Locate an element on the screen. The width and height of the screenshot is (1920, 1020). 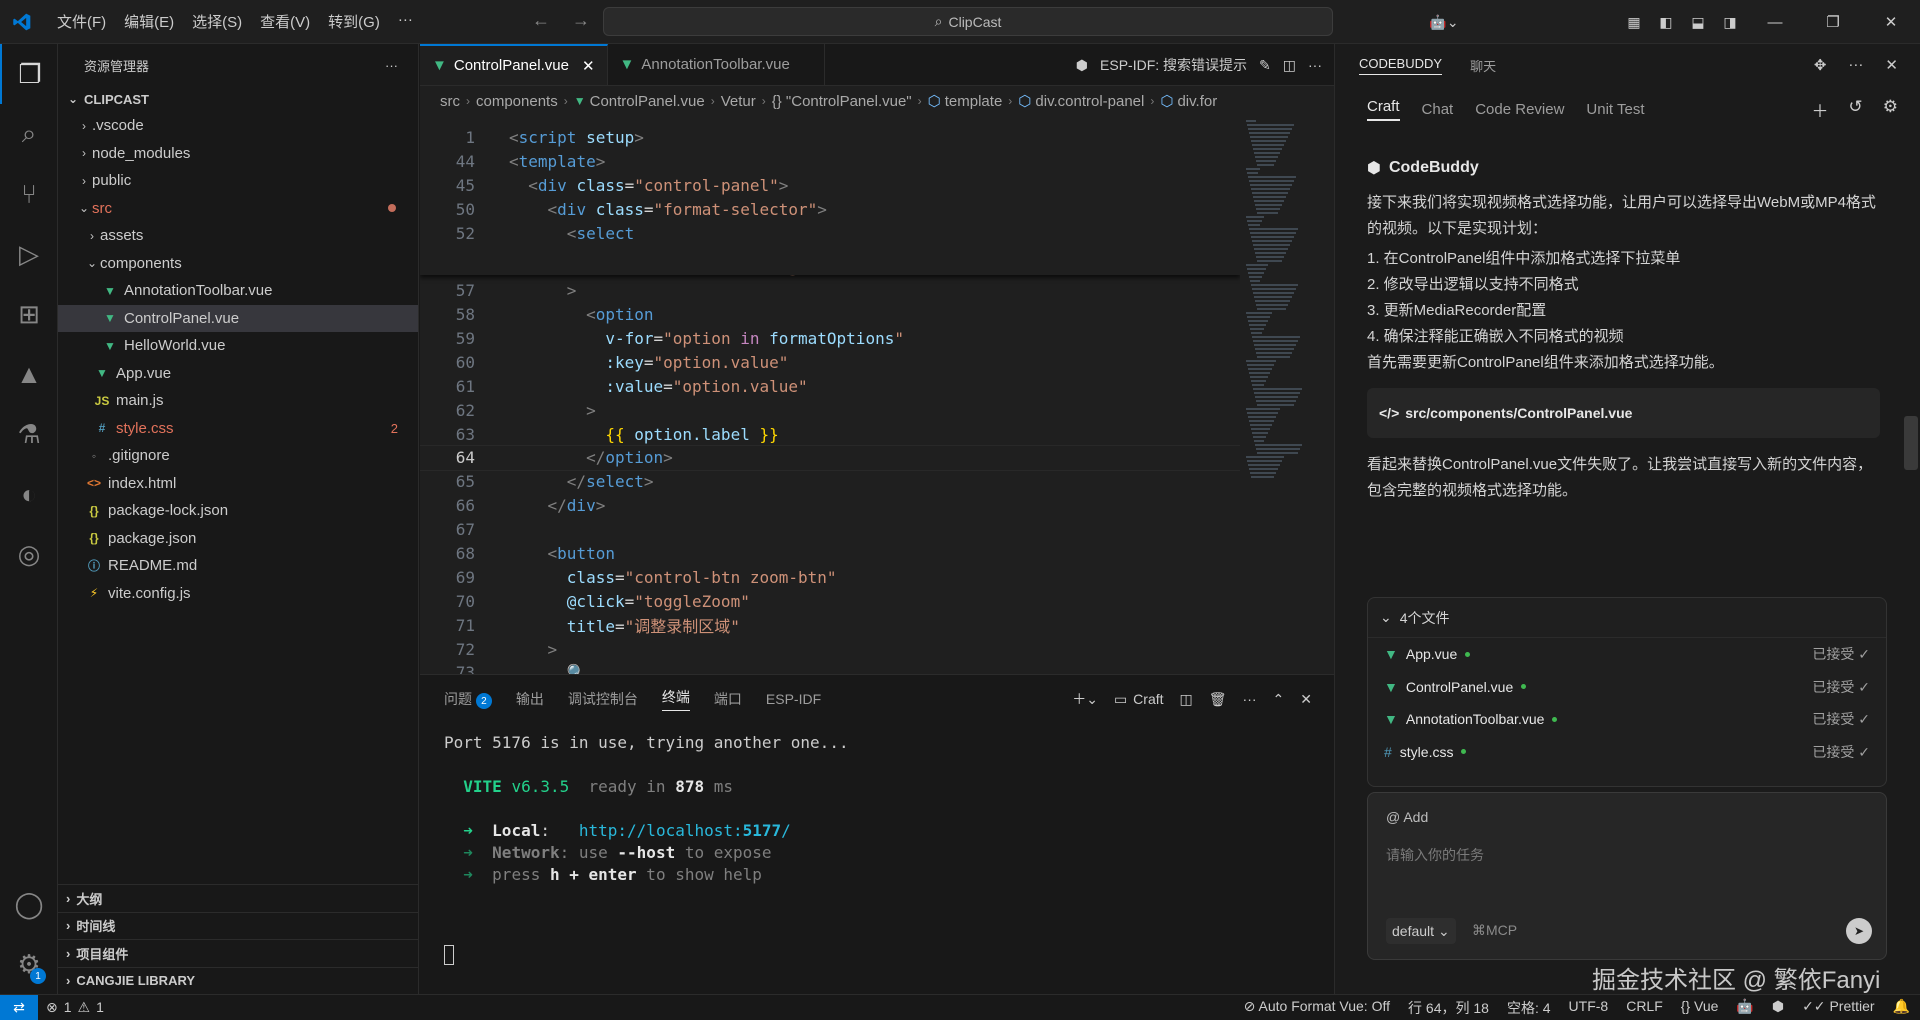
copilot-status-icon: 🤖 is located at coordinates (1744, 1008).